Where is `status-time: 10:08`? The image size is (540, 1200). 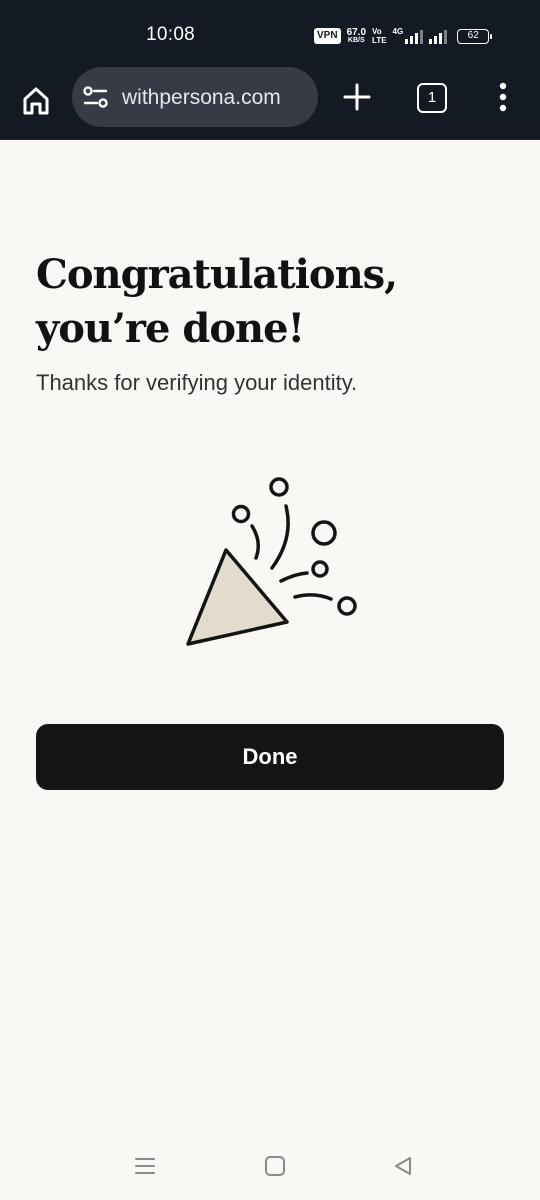 status-time: 10:08 is located at coordinates (171, 34).